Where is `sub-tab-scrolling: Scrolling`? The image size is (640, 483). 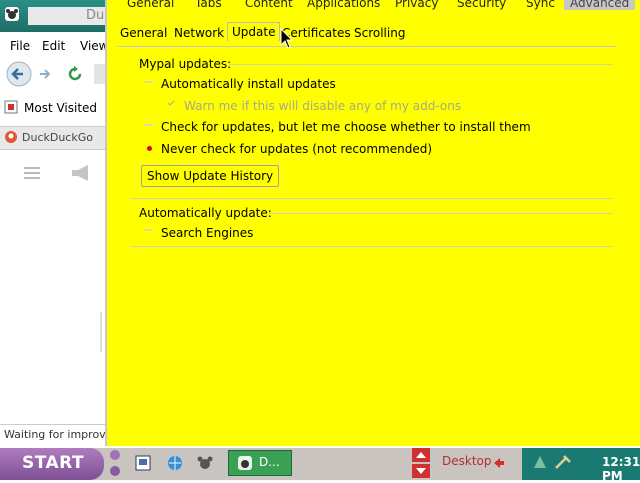
sub-tab-scrolling: Scrolling is located at coordinates (379, 33).